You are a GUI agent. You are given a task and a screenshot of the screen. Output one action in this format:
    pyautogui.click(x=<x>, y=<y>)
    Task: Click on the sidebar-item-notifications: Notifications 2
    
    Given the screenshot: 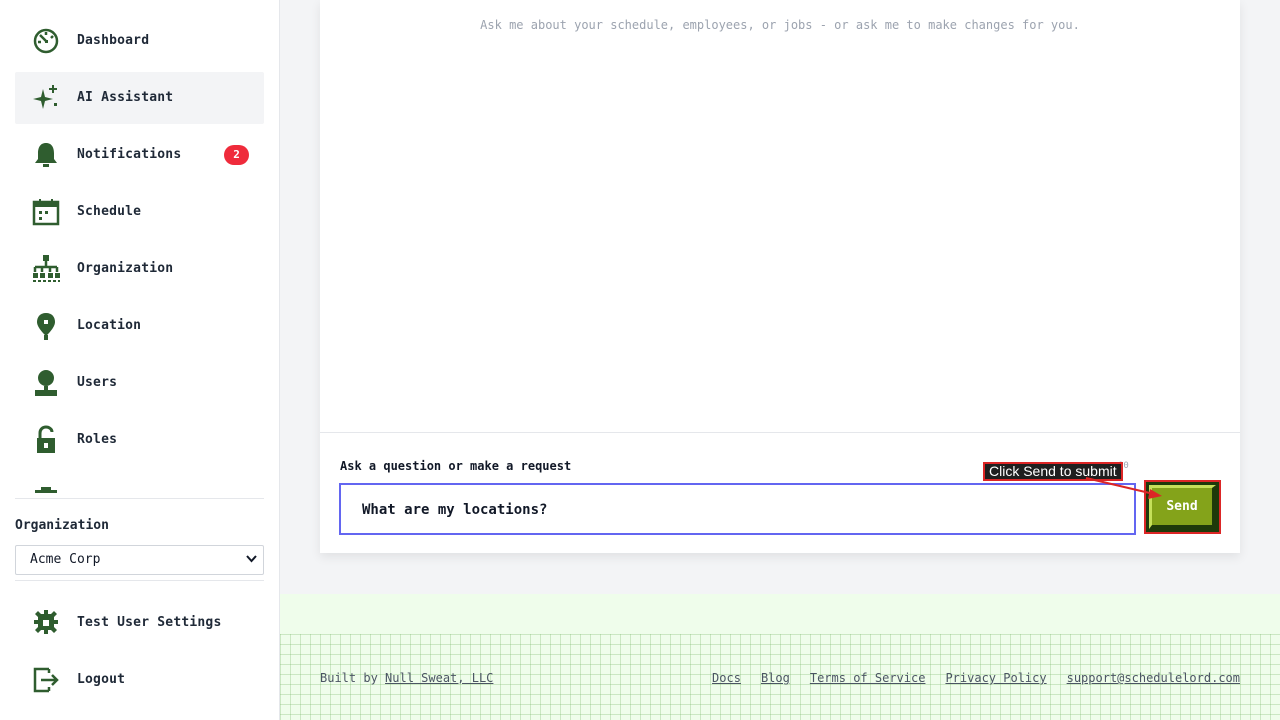 What is the action you would take?
    pyautogui.click(x=139, y=155)
    